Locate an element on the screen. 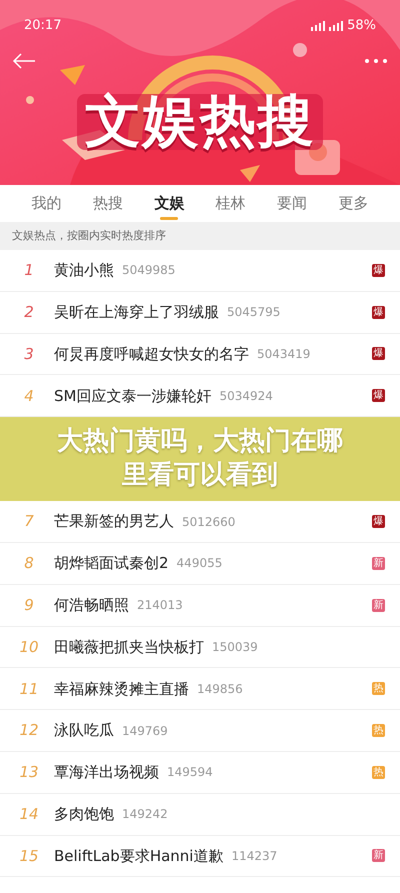 The image size is (400, 893). topic-title: 黄油小熊 is located at coordinates (84, 271).